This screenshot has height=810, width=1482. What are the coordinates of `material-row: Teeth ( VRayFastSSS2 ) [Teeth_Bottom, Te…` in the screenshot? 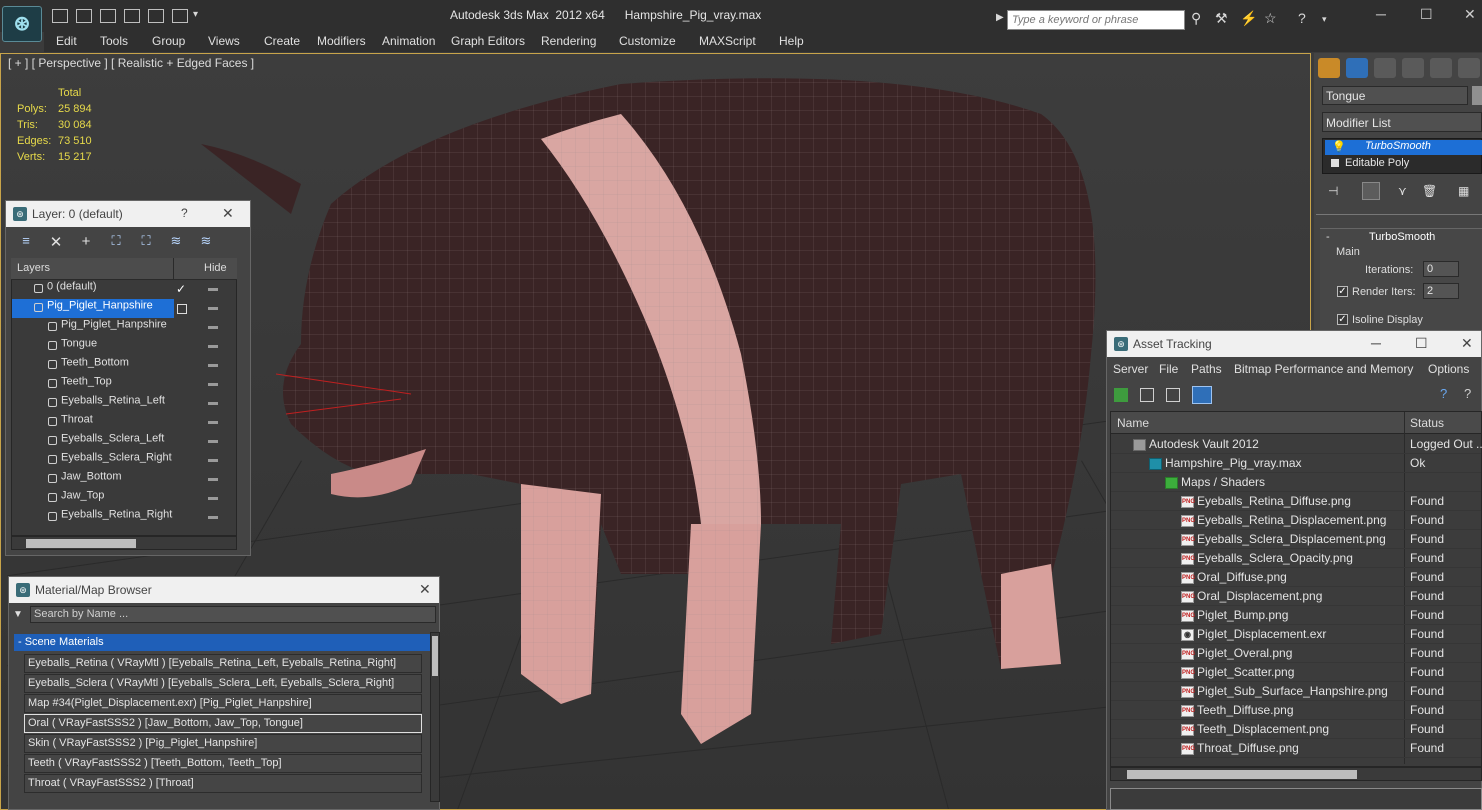 It's located at (223, 763).